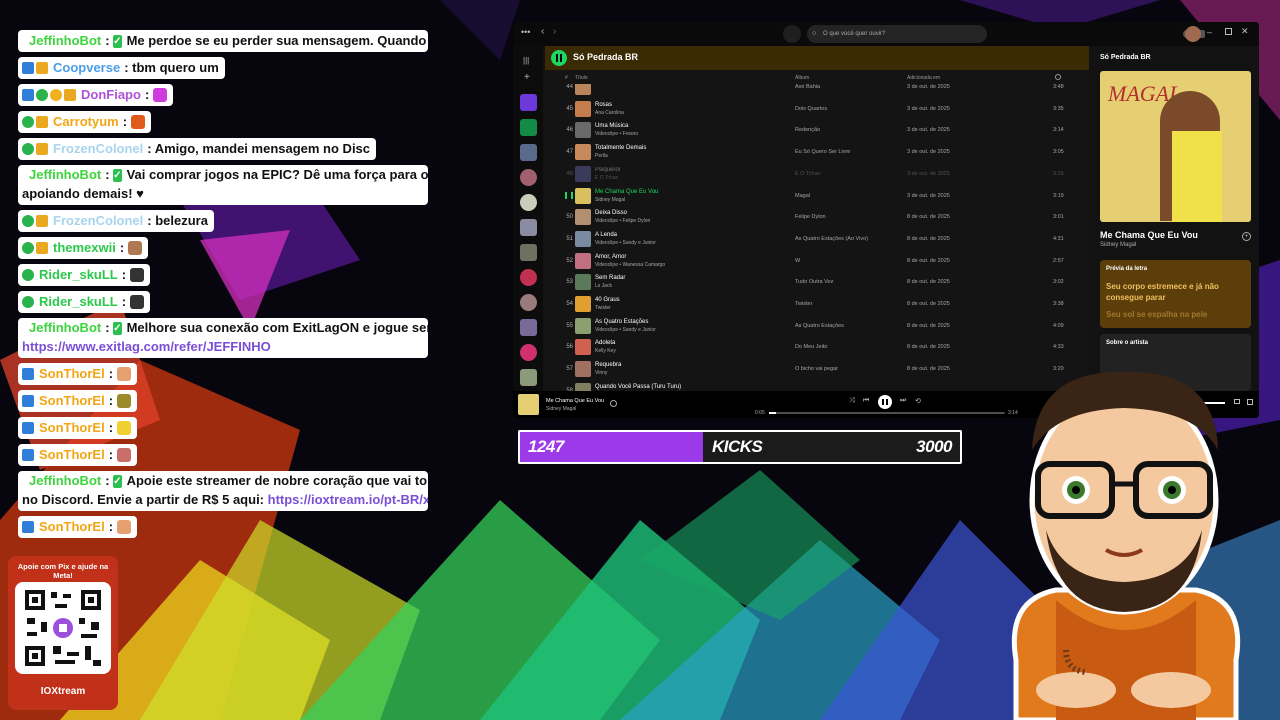 The image size is (1280, 720). I want to click on track-album: As Quatro Estações, so click(819, 326).